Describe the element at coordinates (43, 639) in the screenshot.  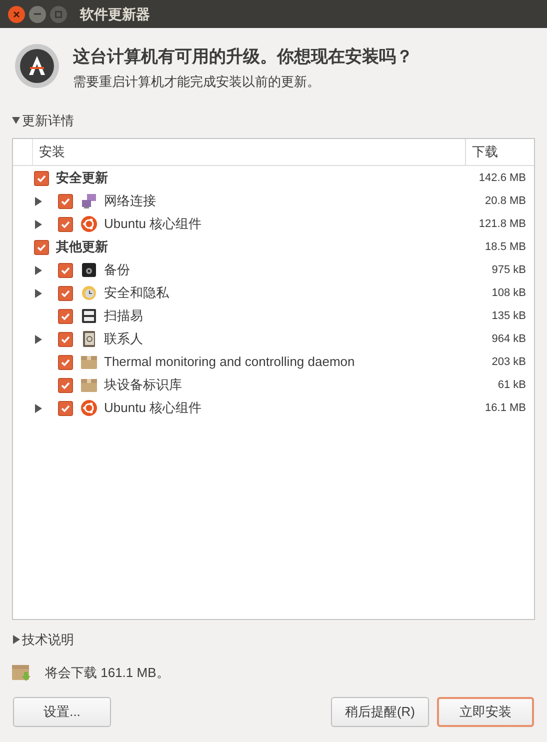
I see `technical-expander: 技术说明` at that location.